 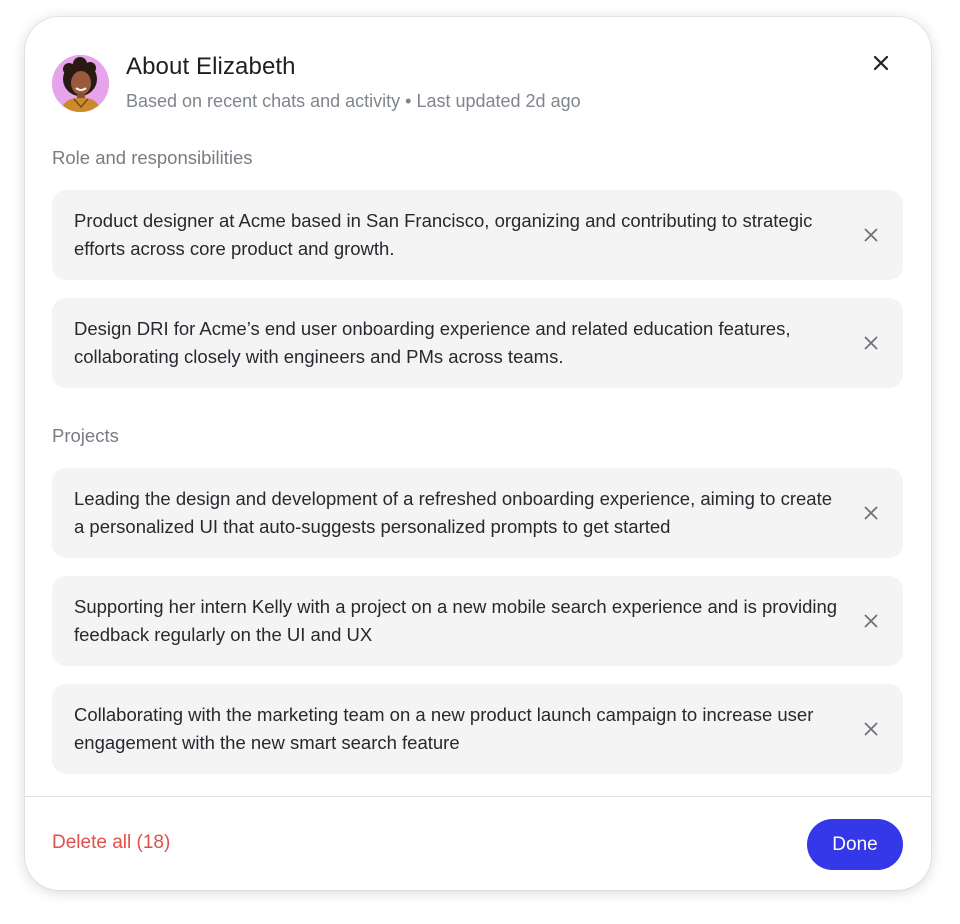 What do you see at coordinates (111, 843) in the screenshot?
I see `delete-all-button: Delete all (18)` at bounding box center [111, 843].